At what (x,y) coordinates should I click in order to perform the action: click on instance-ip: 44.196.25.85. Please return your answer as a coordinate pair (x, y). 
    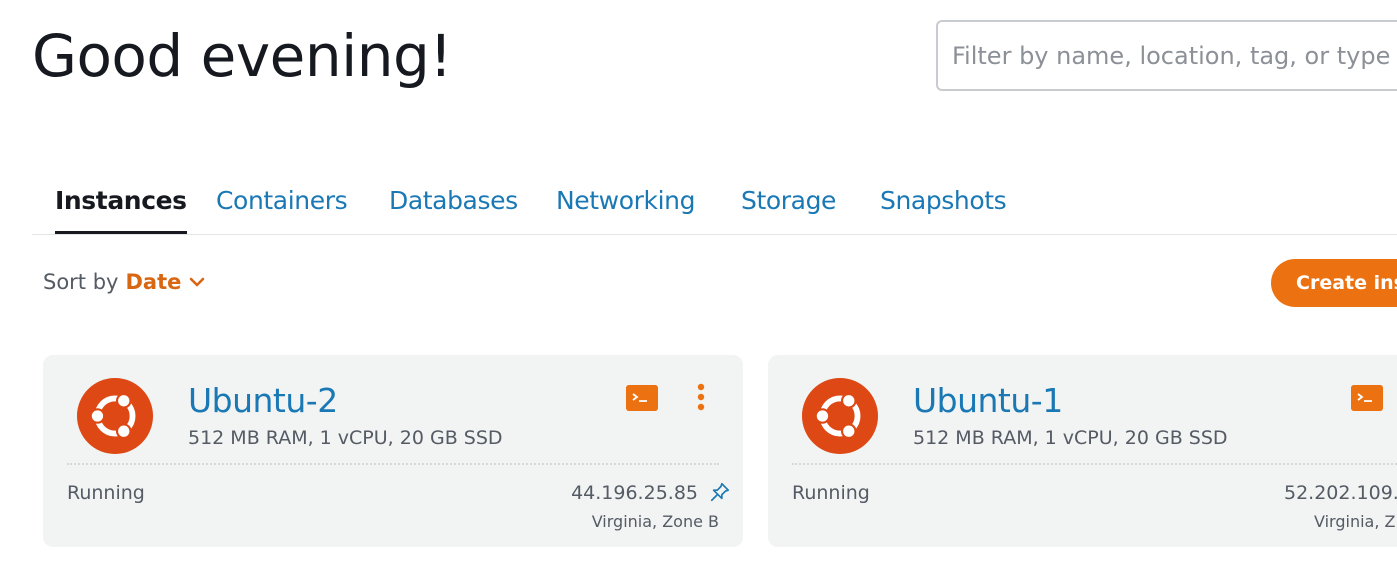
    Looking at the image, I should click on (634, 493).